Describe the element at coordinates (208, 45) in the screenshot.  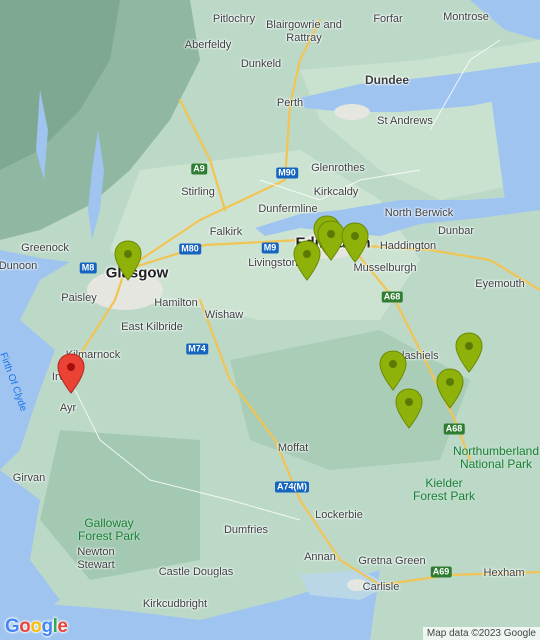
I see `place-label-aberfeldy: Aberfeldy` at that location.